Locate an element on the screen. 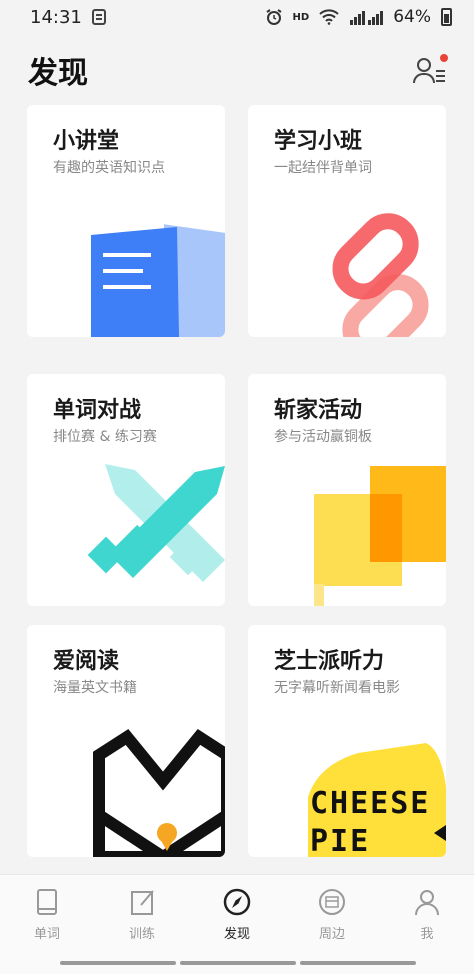 This screenshot has height=974, width=474. notification-icon is located at coordinates (98, 17).